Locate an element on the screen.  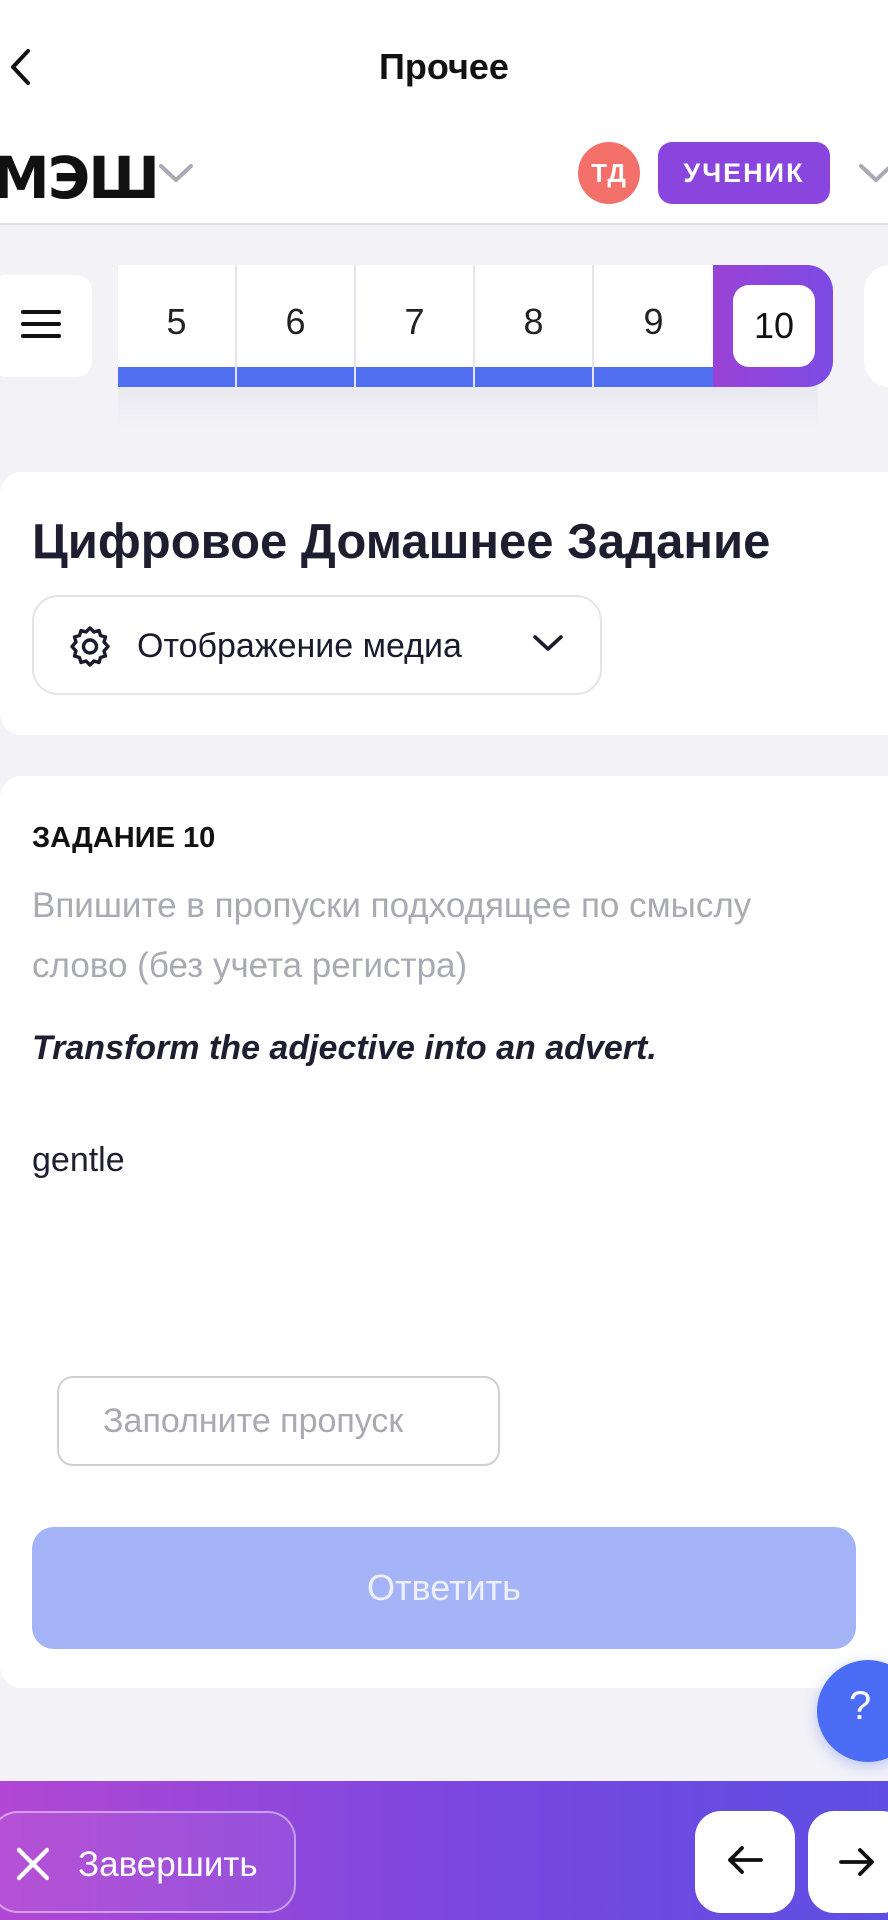
task-tile-number: 10 is located at coordinates (774, 326).